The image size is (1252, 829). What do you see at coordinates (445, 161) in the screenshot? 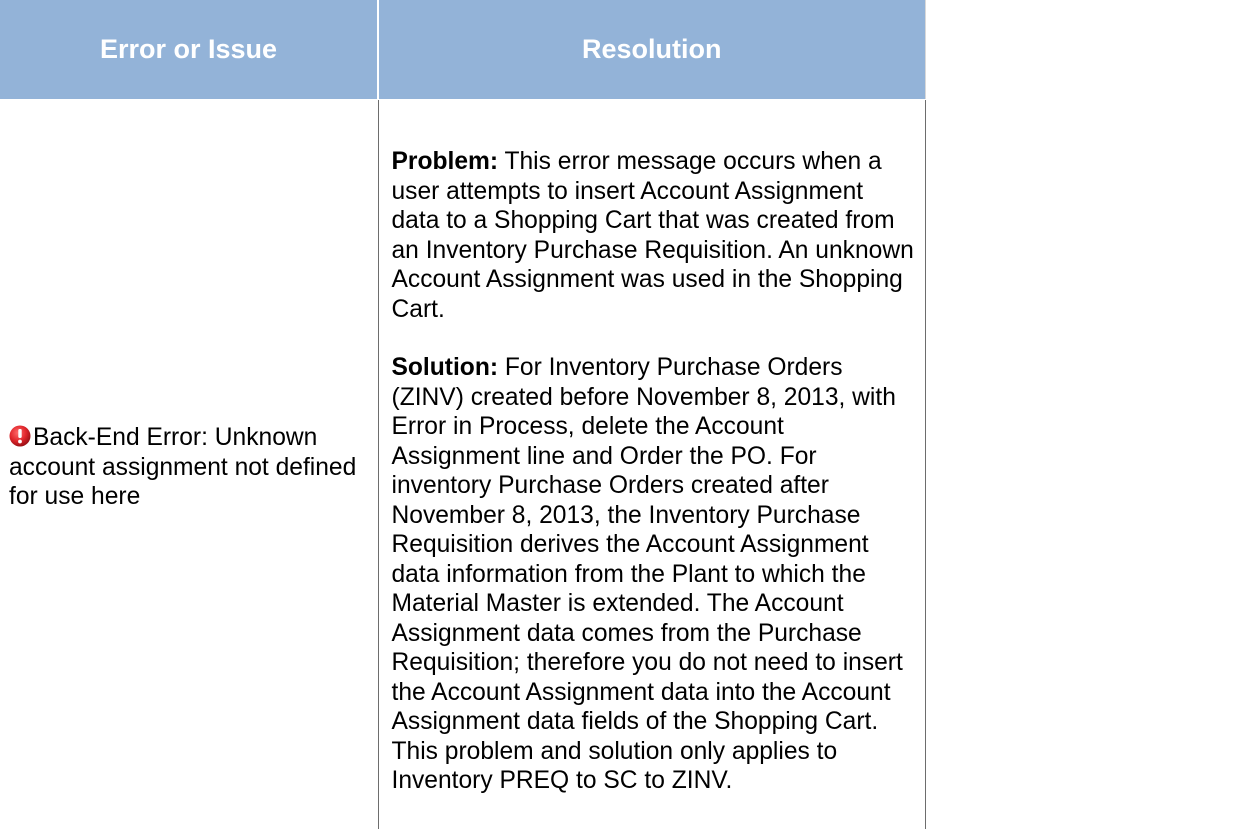
I see `problem-label: Problem:` at bounding box center [445, 161].